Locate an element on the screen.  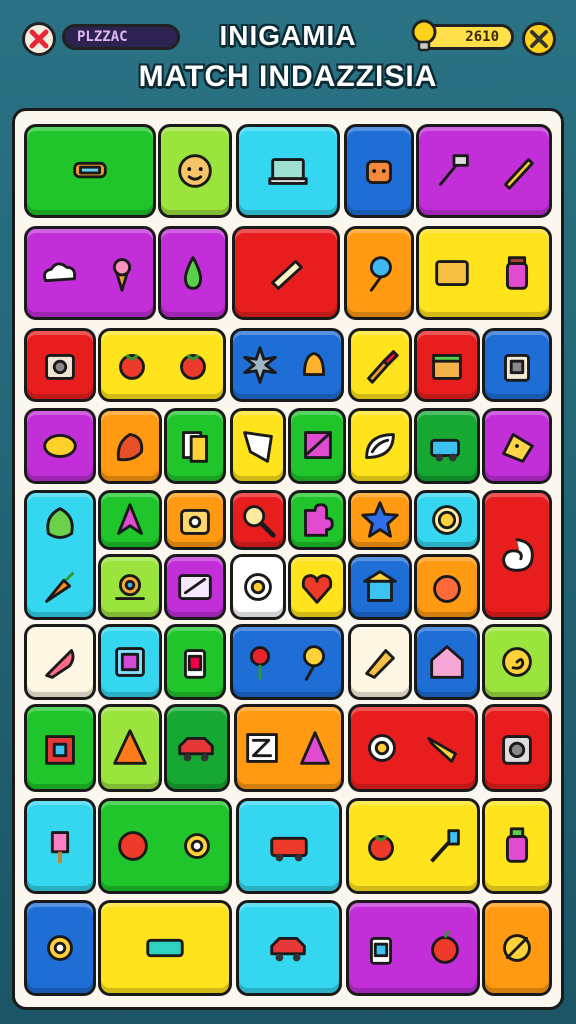
wrench-icon is located at coordinates (539, 39).